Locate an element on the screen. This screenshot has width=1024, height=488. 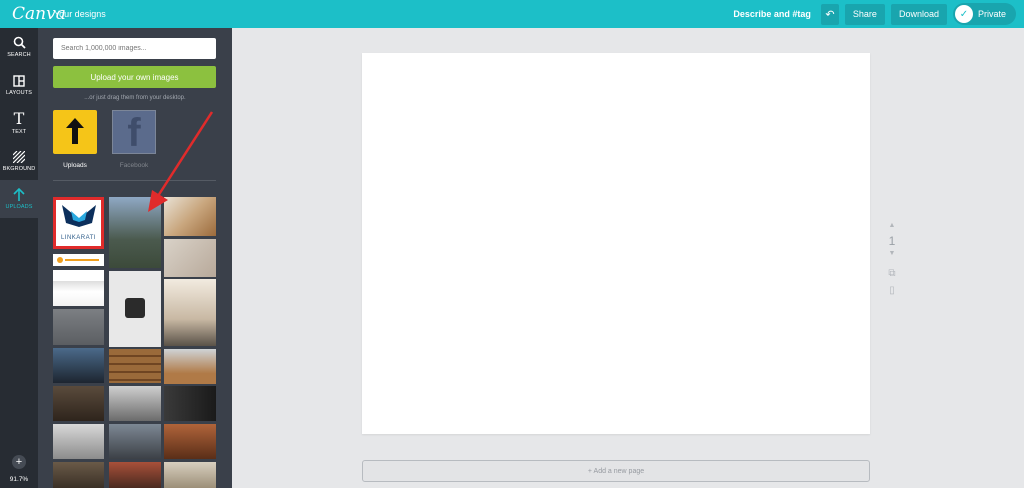
undo-icon: ↶ is located at coordinates (830, 14).